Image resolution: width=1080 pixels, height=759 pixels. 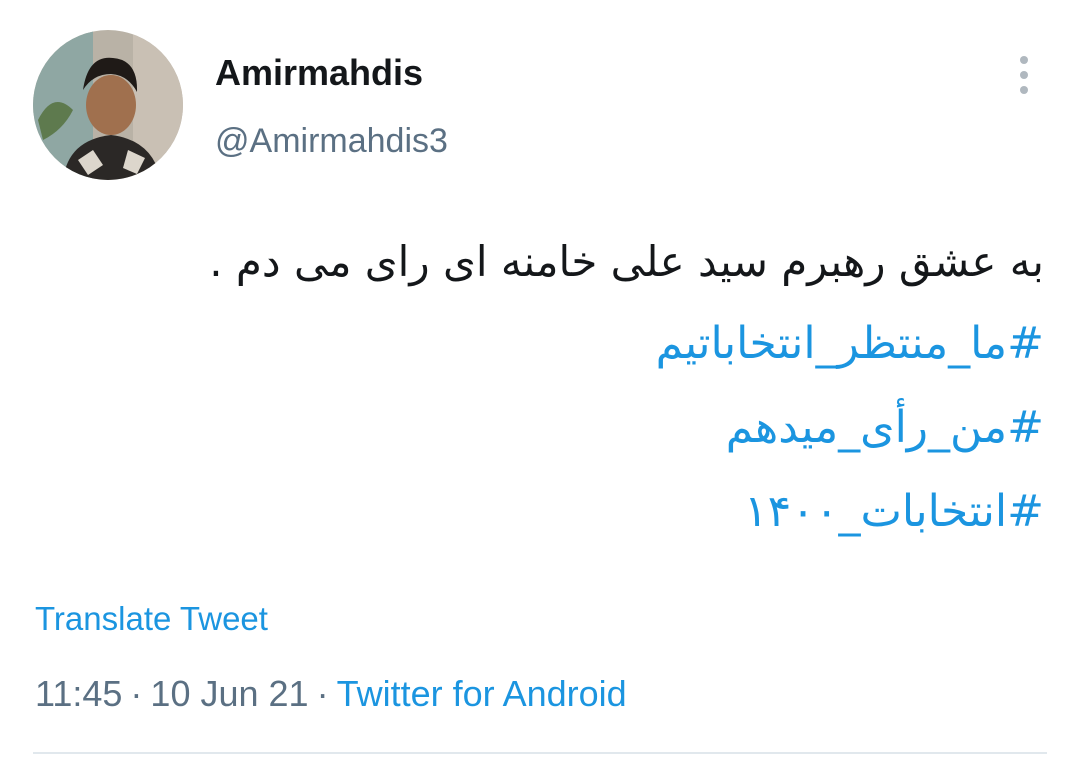 I want to click on avatar, so click(x=108, y=105).